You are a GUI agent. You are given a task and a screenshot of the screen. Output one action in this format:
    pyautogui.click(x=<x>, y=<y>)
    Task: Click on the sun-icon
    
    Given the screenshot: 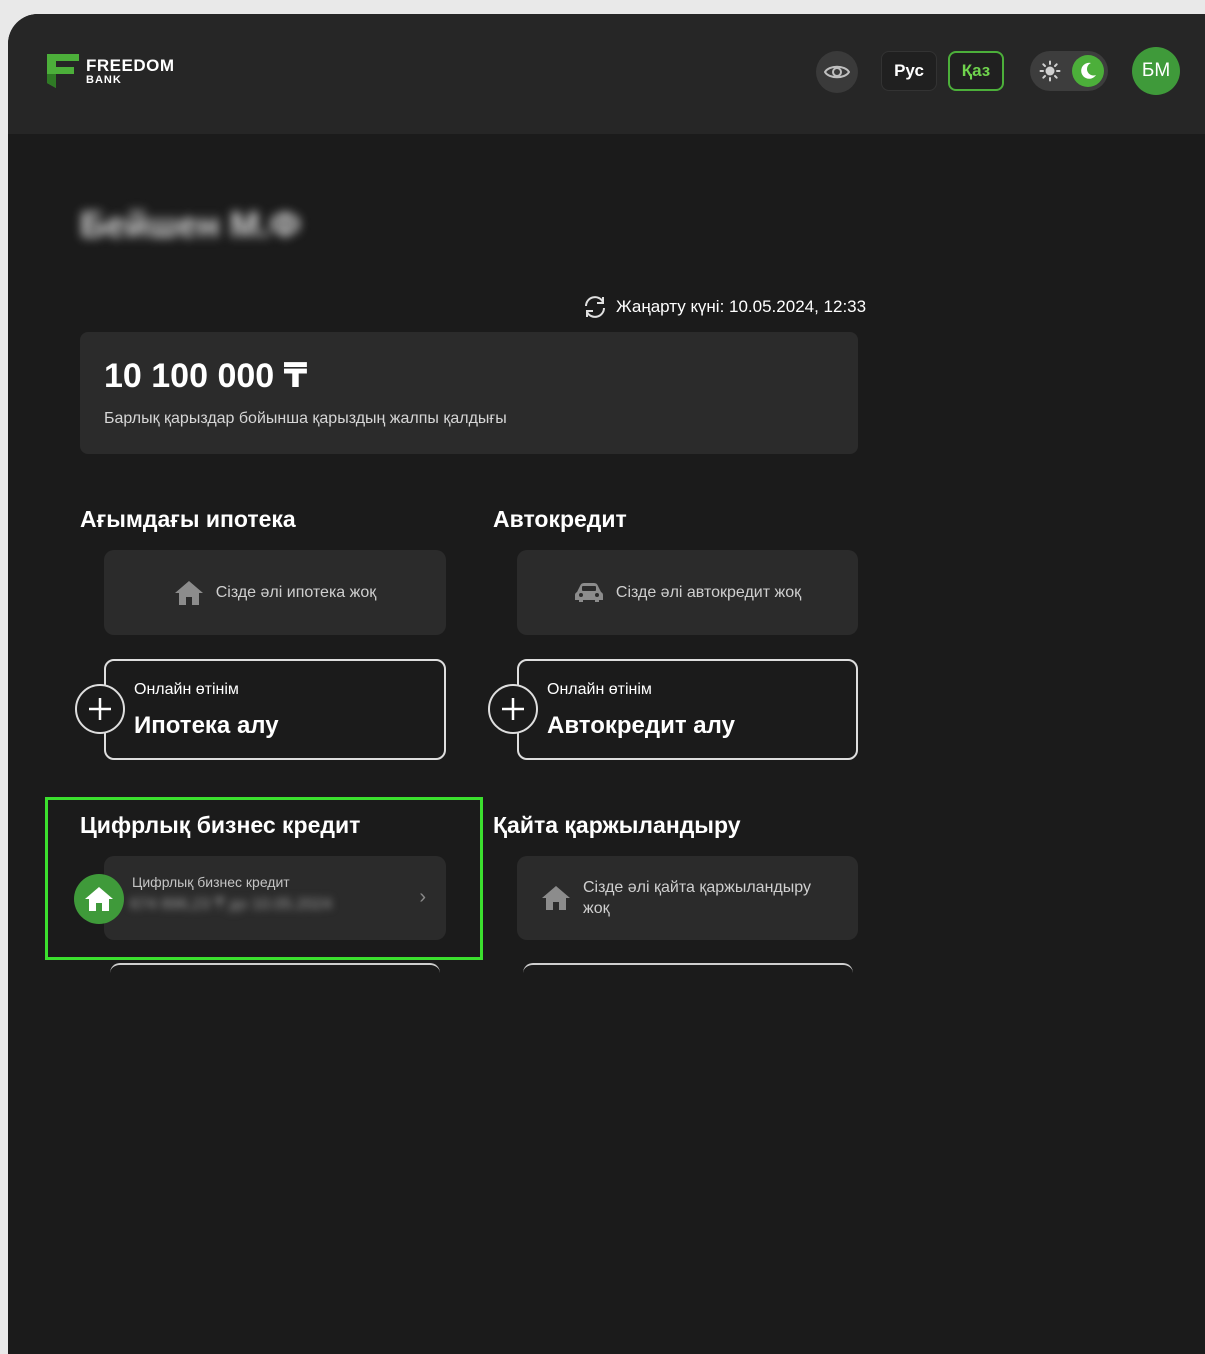 What is the action you would take?
    pyautogui.click(x=1050, y=71)
    